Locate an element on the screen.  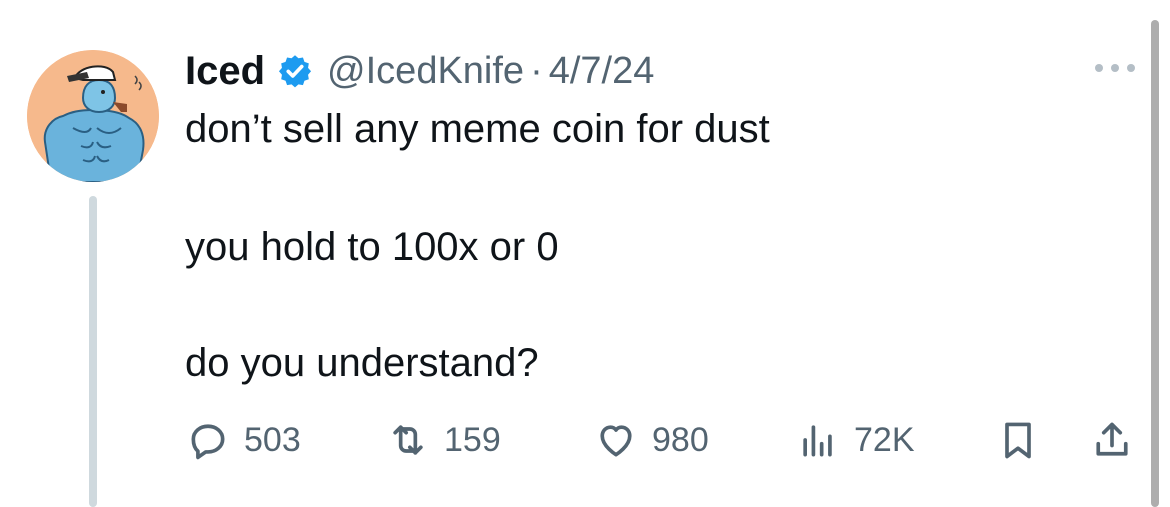
tweet-text-line: do you understand? is located at coordinates (362, 363).